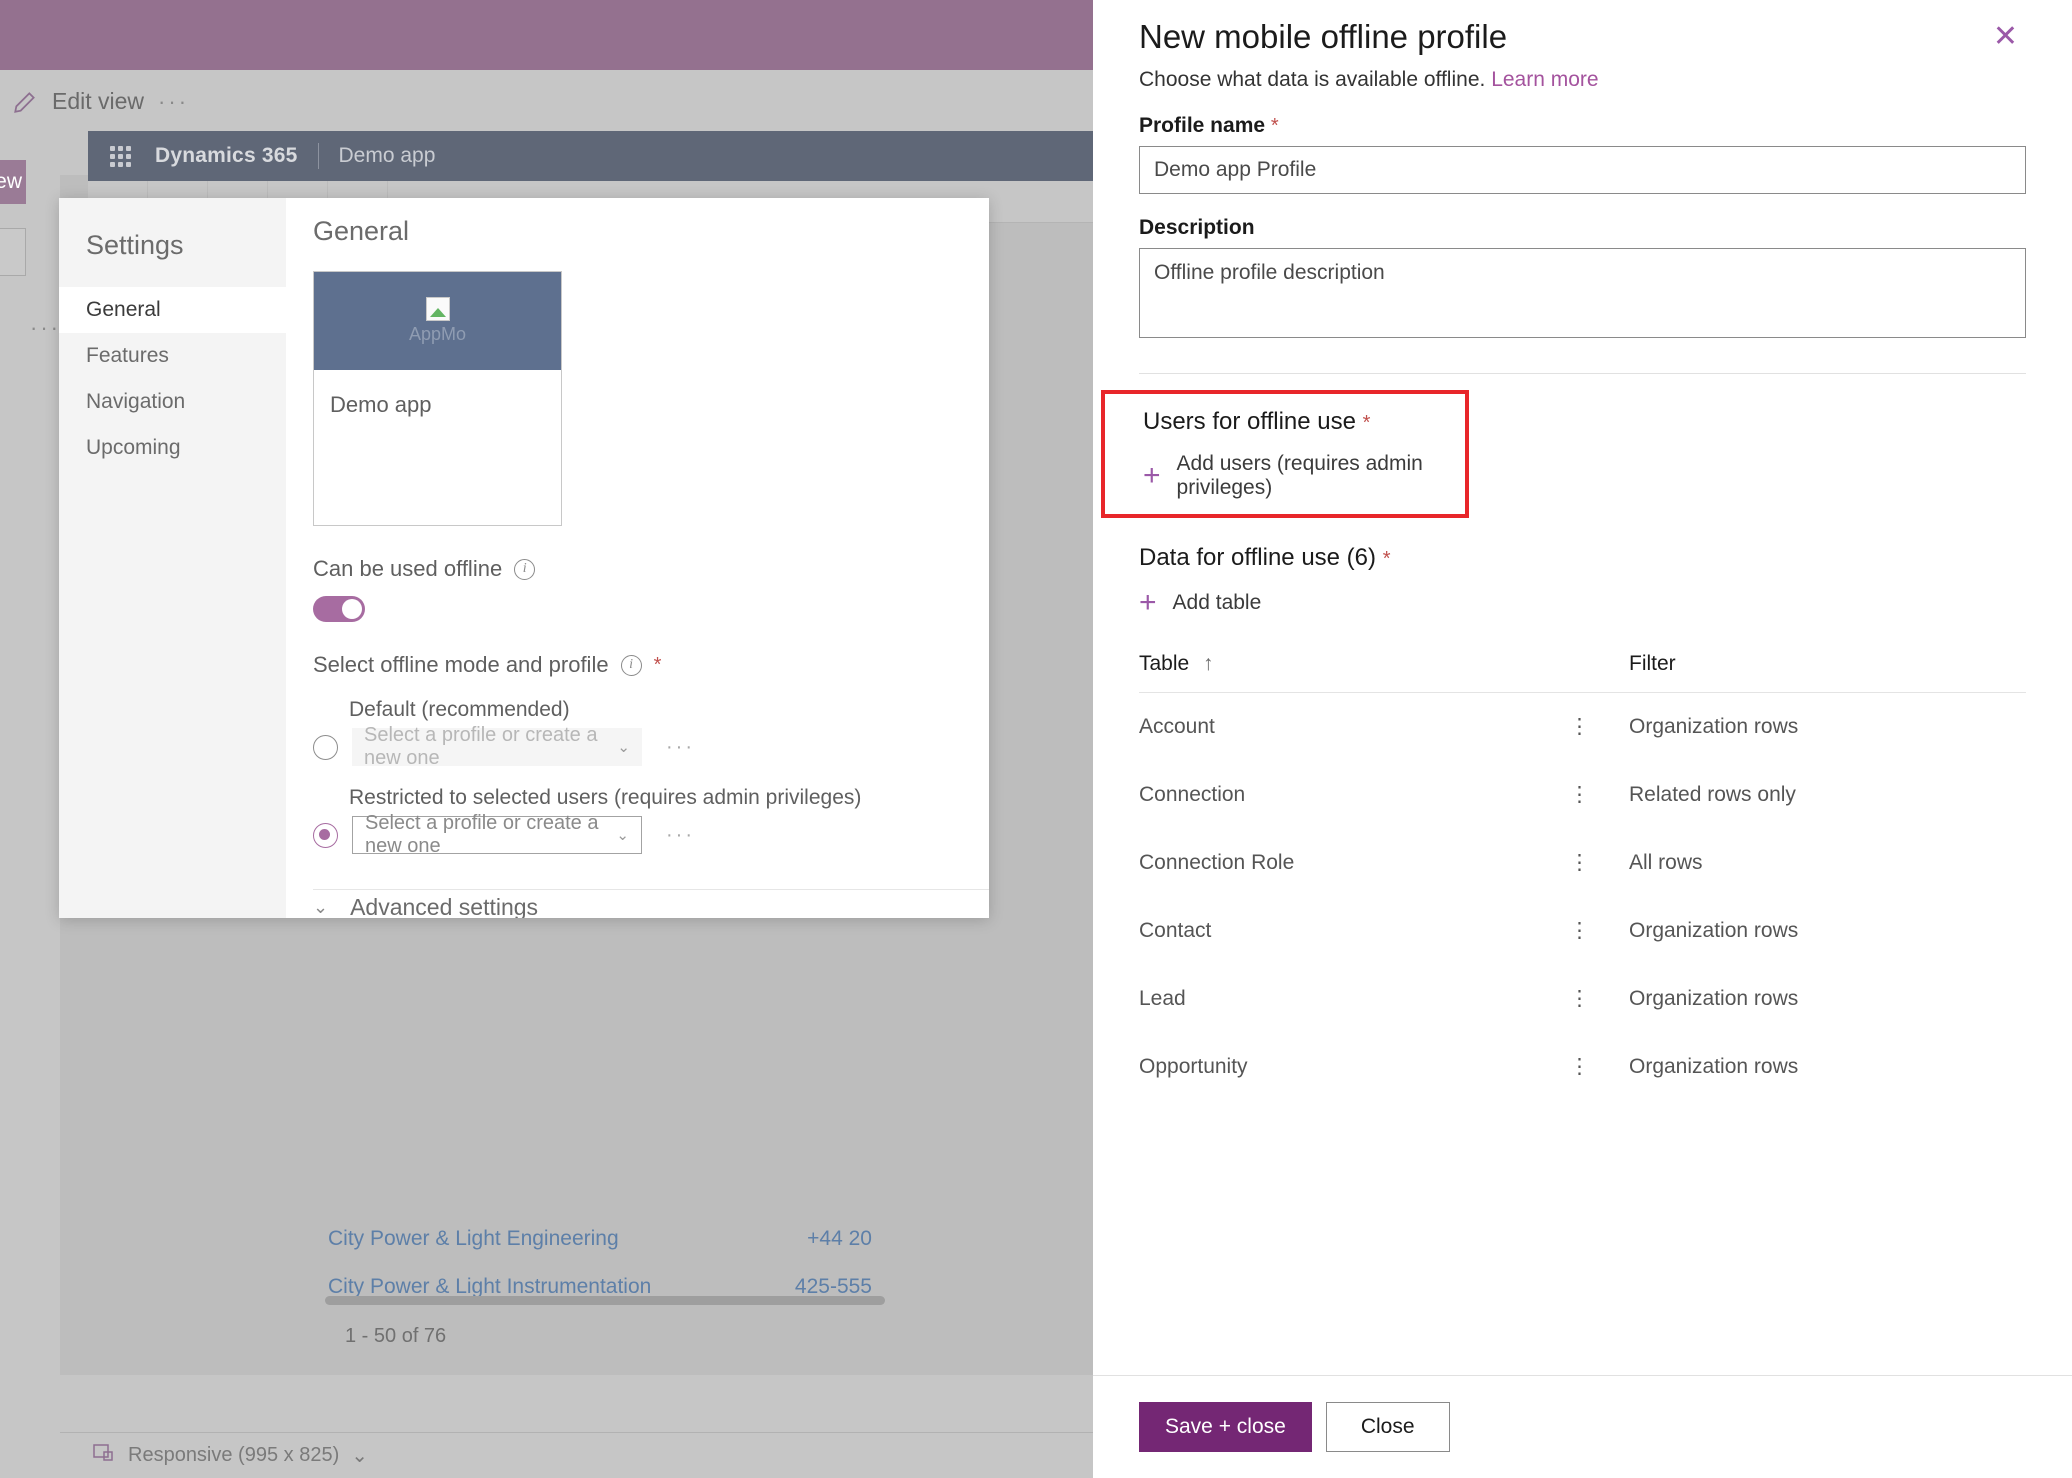 This screenshot has width=2072, height=1478. What do you see at coordinates (1192, 794) in the screenshot?
I see `cell-table-name: Connection` at bounding box center [1192, 794].